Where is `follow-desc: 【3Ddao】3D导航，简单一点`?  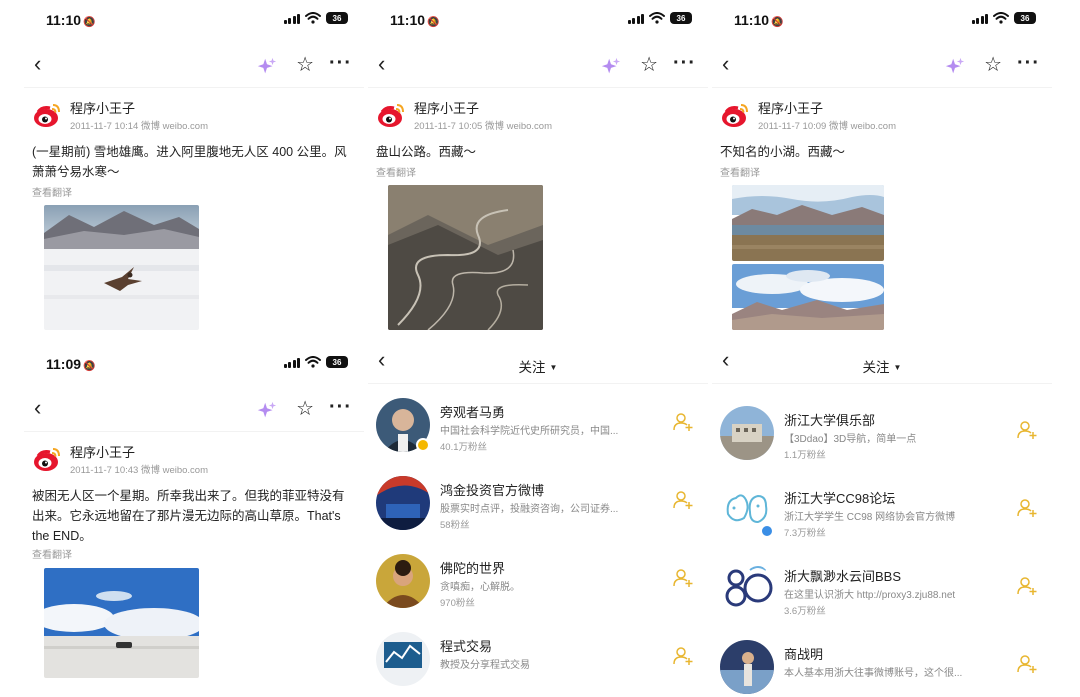 follow-desc: 【3Ddao】3D导航，简单一点 is located at coordinates (850, 439).